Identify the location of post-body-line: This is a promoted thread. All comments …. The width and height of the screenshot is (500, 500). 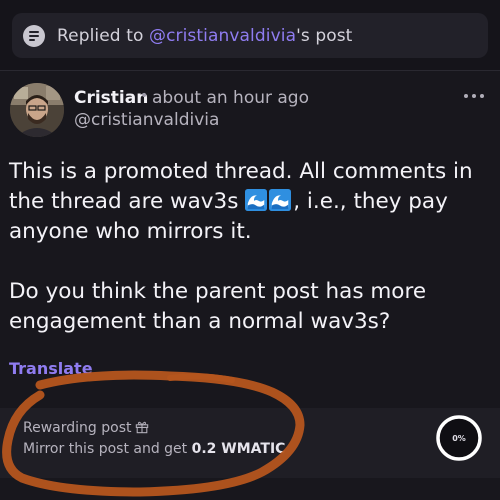
(241, 171).